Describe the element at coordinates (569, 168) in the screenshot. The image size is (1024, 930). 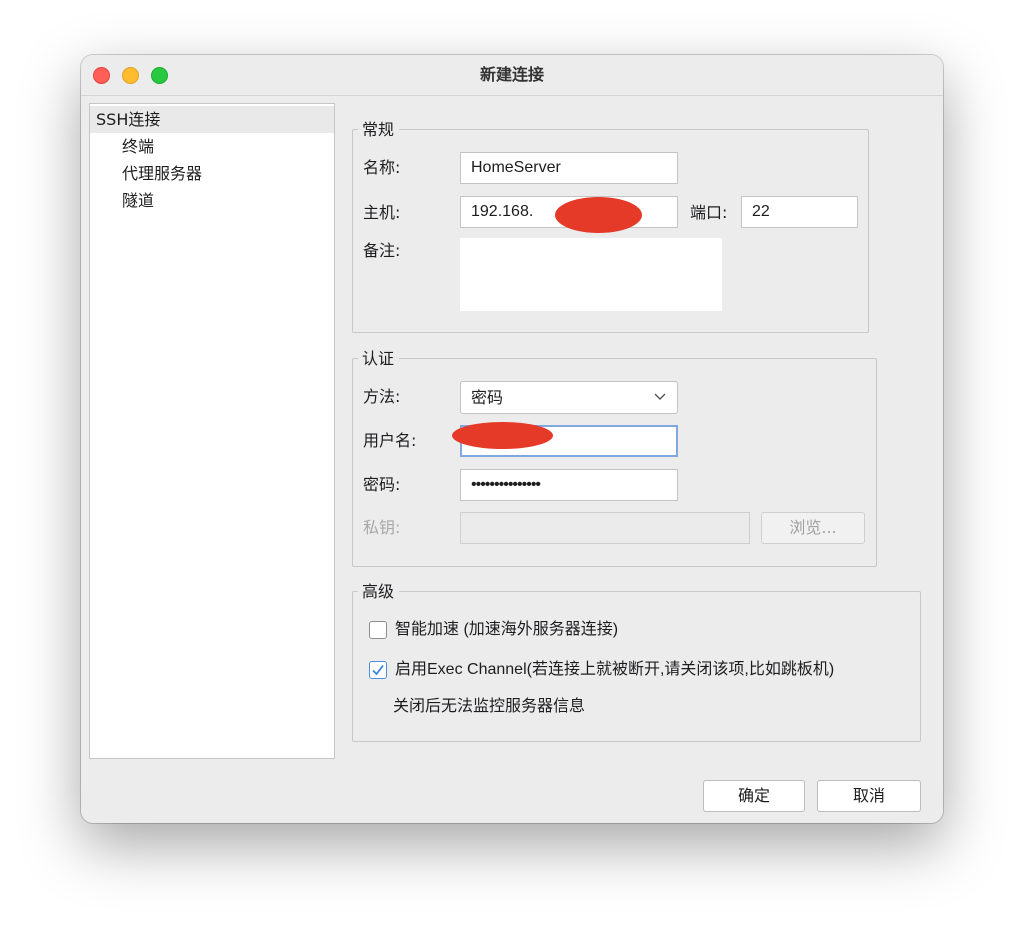
I see `name-input: HomeServer` at that location.